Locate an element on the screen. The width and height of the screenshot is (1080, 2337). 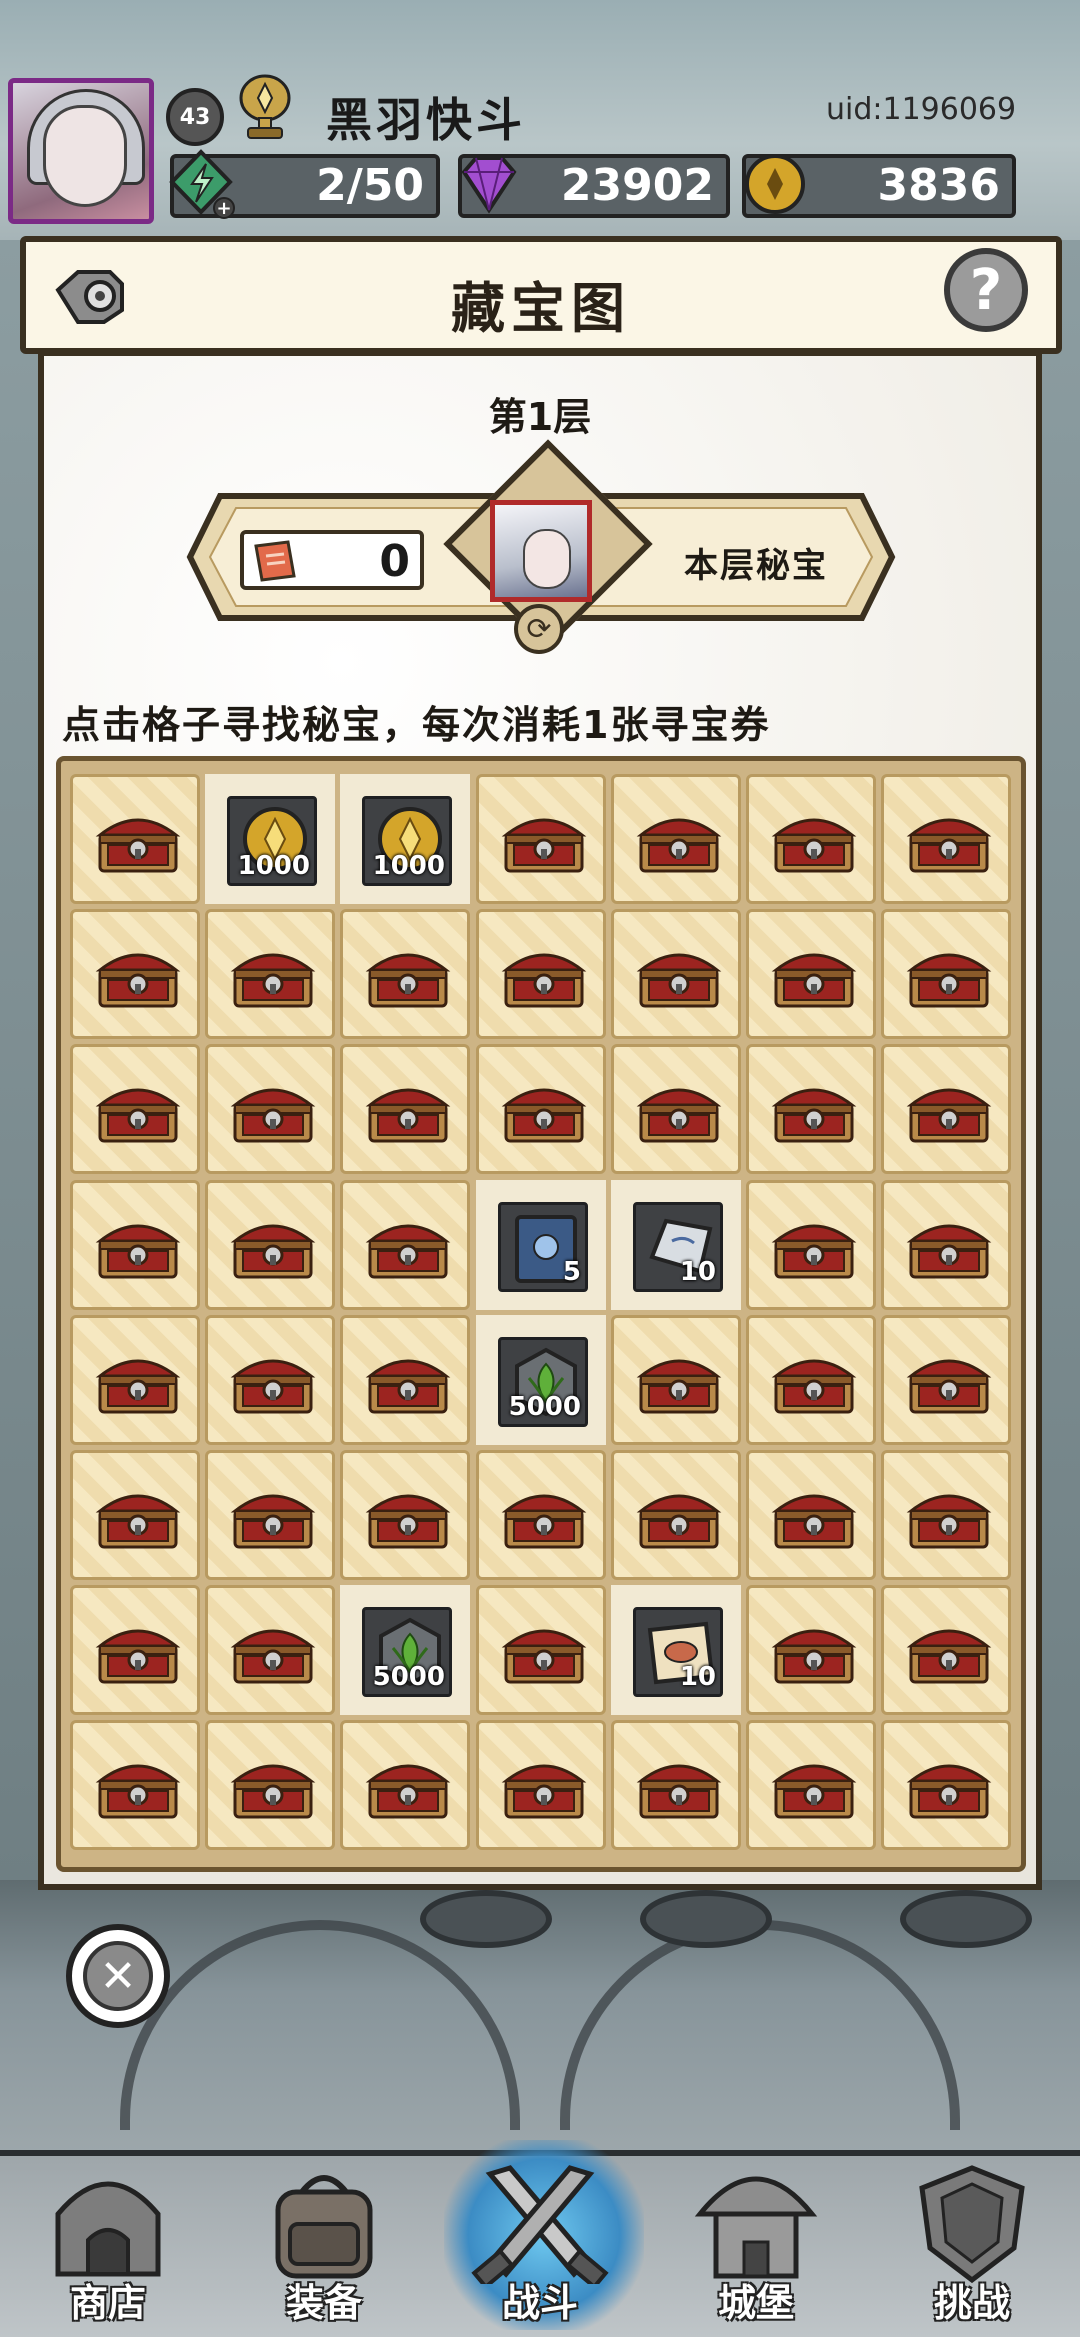
player-avatar is located at coordinates (81, 151).